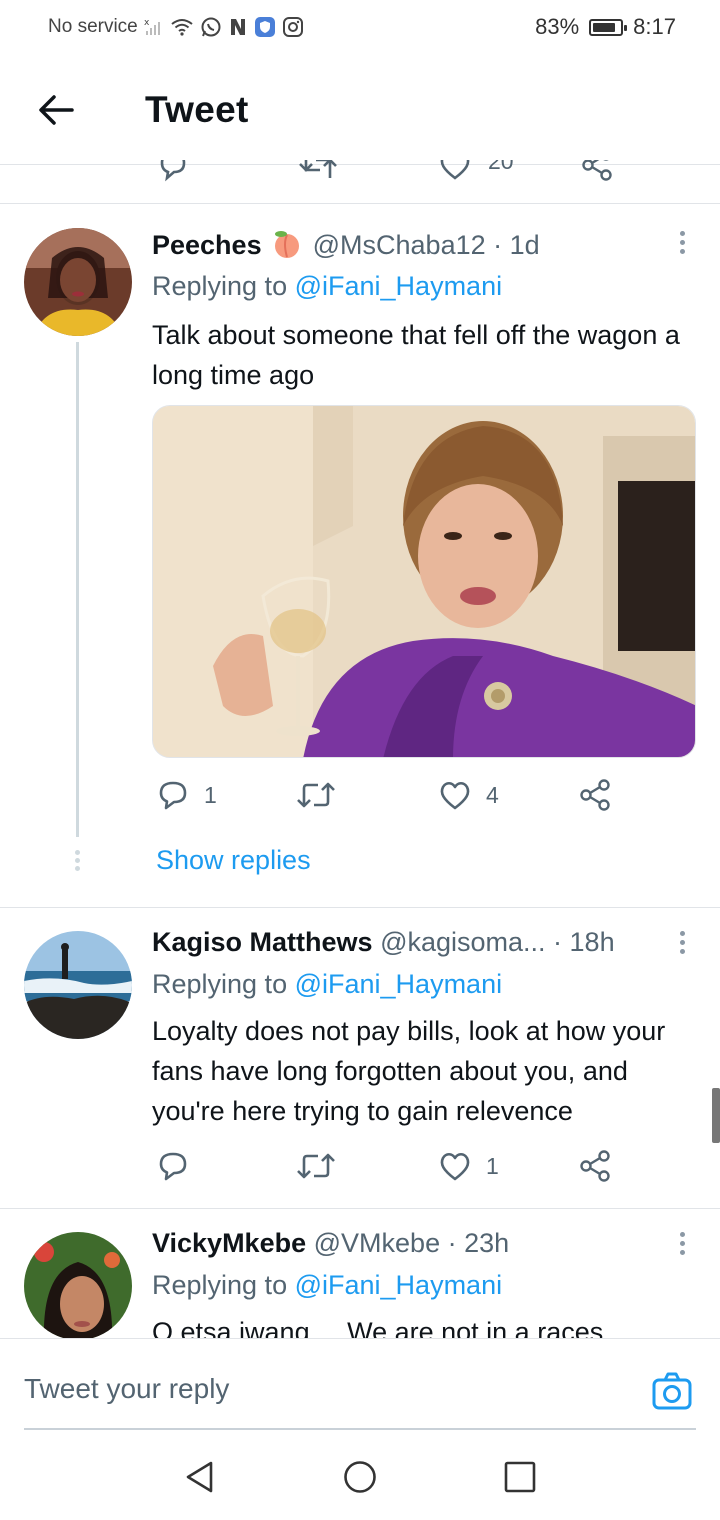 The height and width of the screenshot is (1520, 720). Describe the element at coordinates (126, 1389) in the screenshot. I see `reply-input: Tweet your reply` at that location.